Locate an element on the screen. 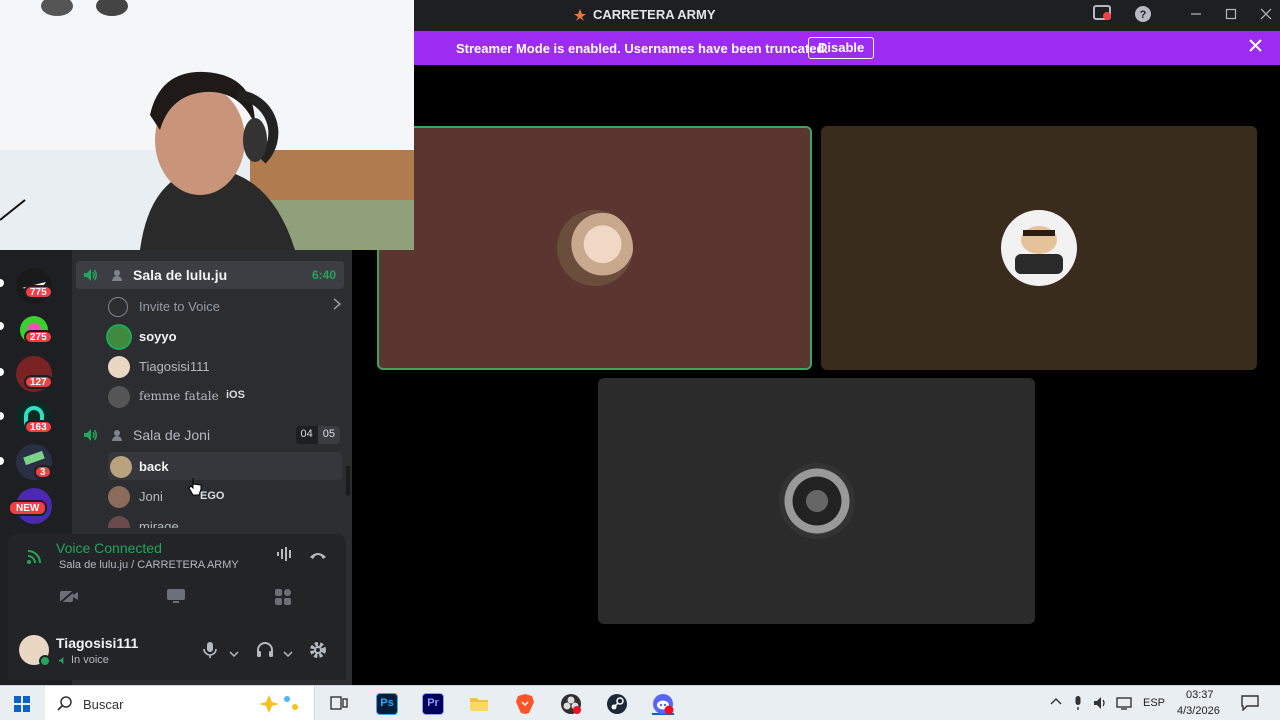 This screenshot has width=1280, height=720. mention-badge: 127 is located at coordinates (38, 382).